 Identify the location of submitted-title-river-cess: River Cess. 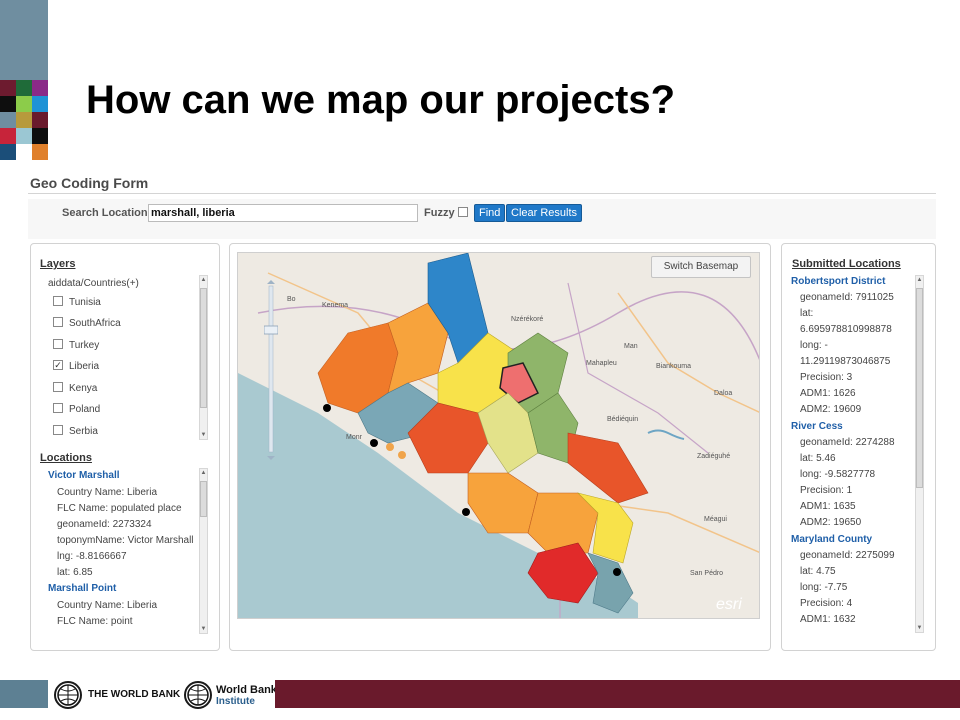
(817, 426).